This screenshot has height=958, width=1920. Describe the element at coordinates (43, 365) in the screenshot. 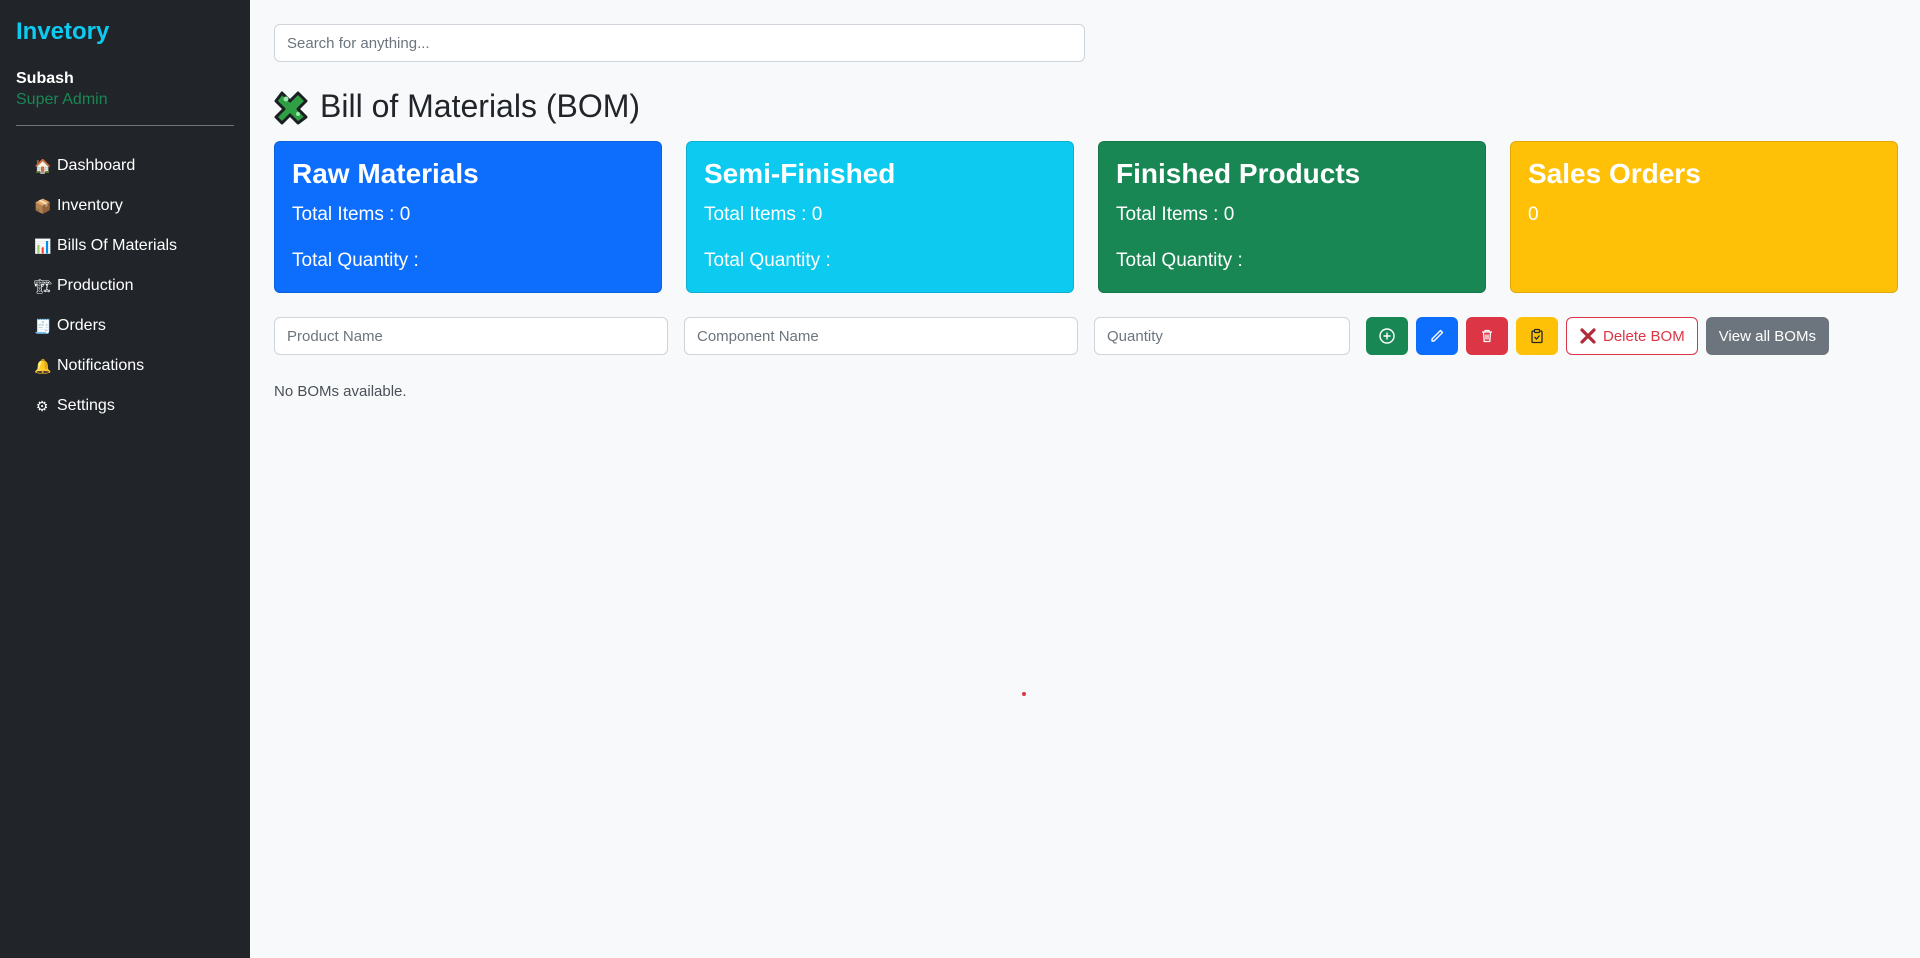

I see `bell-icon: 🔔` at that location.